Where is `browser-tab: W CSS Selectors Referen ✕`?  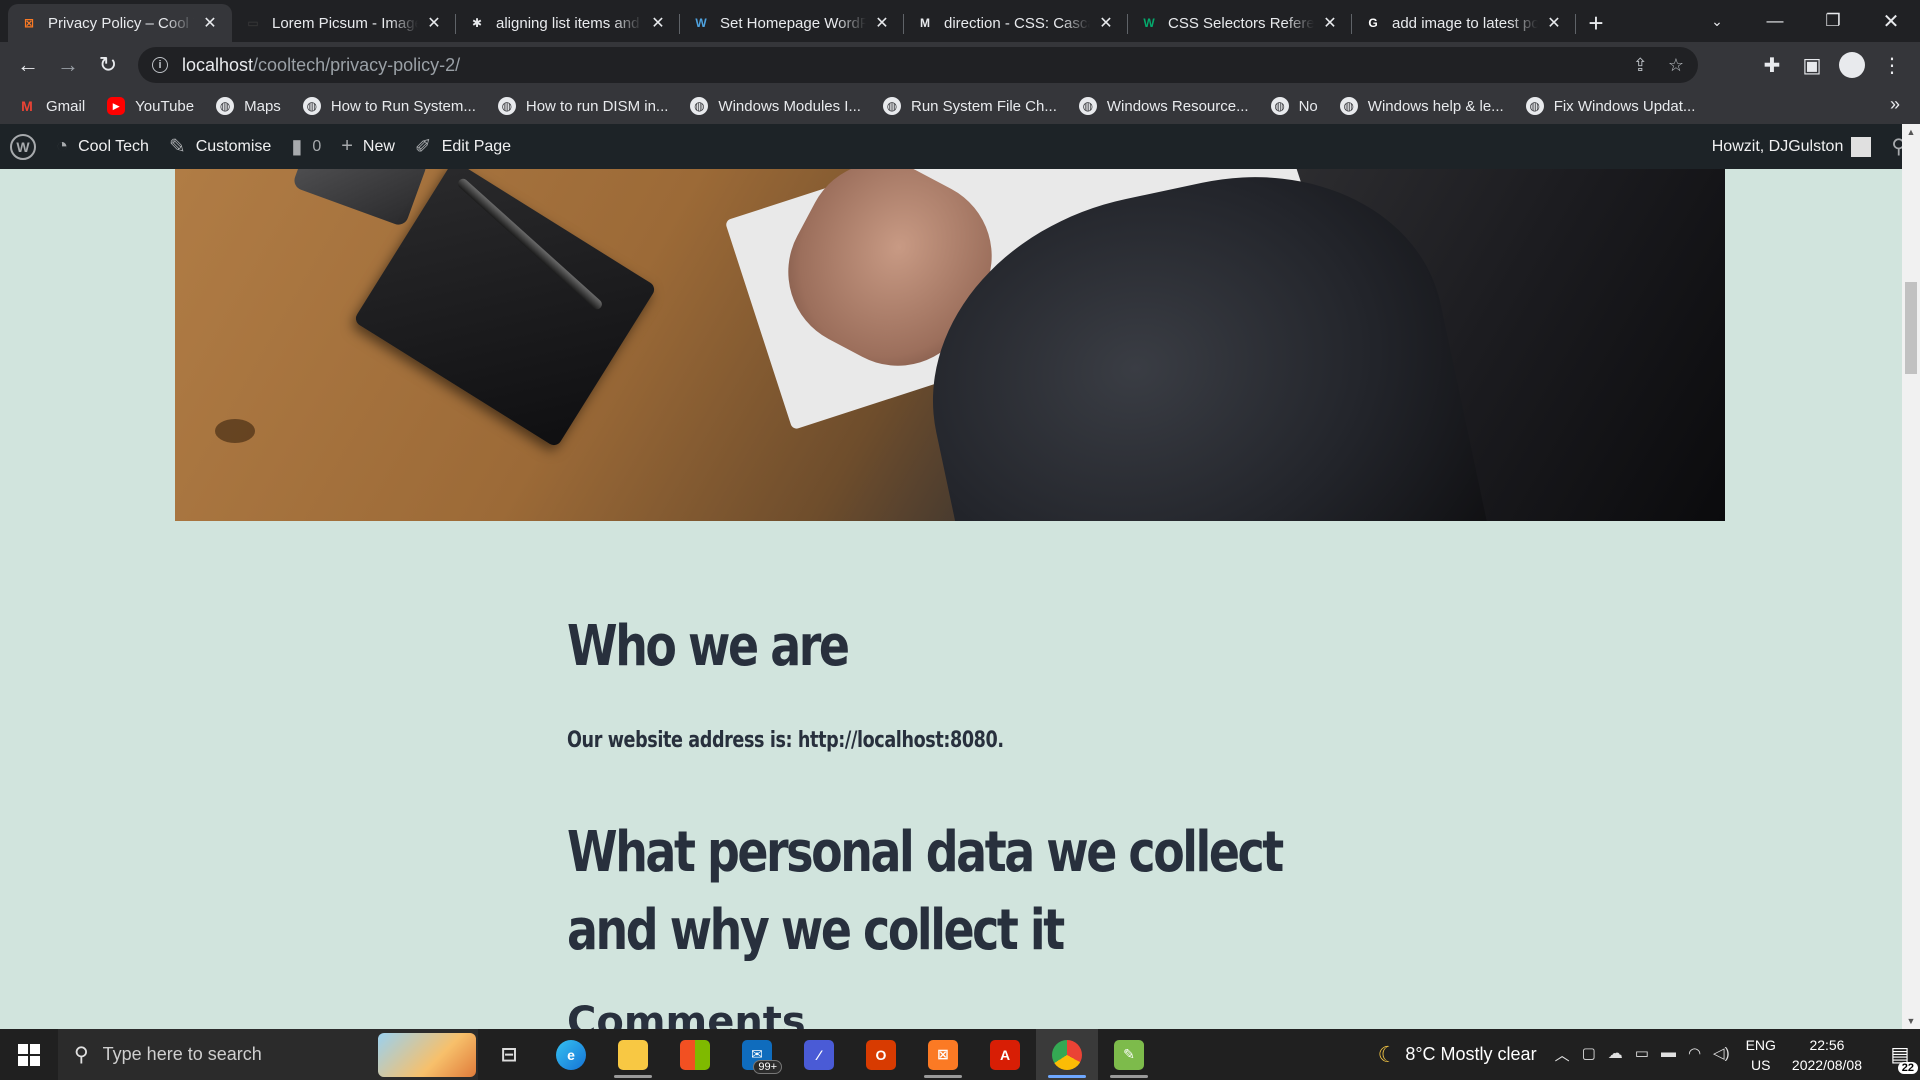 browser-tab: W CSS Selectors Referen ✕ is located at coordinates (1240, 23).